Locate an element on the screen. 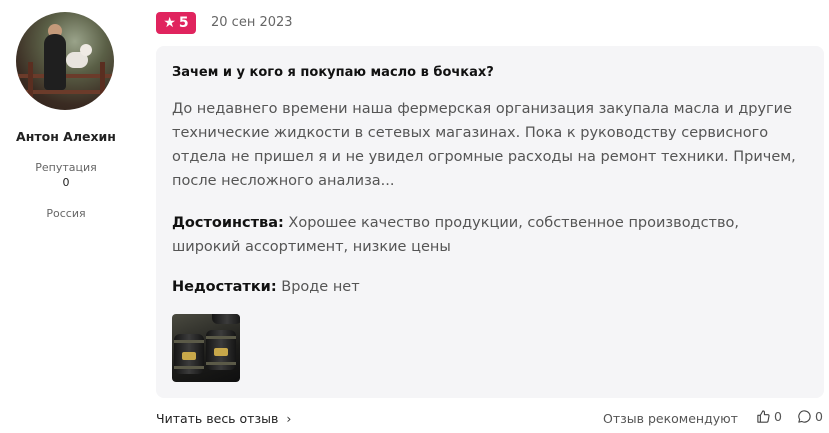 Image resolution: width=829 pixels, height=433 pixels. avatar is located at coordinates (65, 61).